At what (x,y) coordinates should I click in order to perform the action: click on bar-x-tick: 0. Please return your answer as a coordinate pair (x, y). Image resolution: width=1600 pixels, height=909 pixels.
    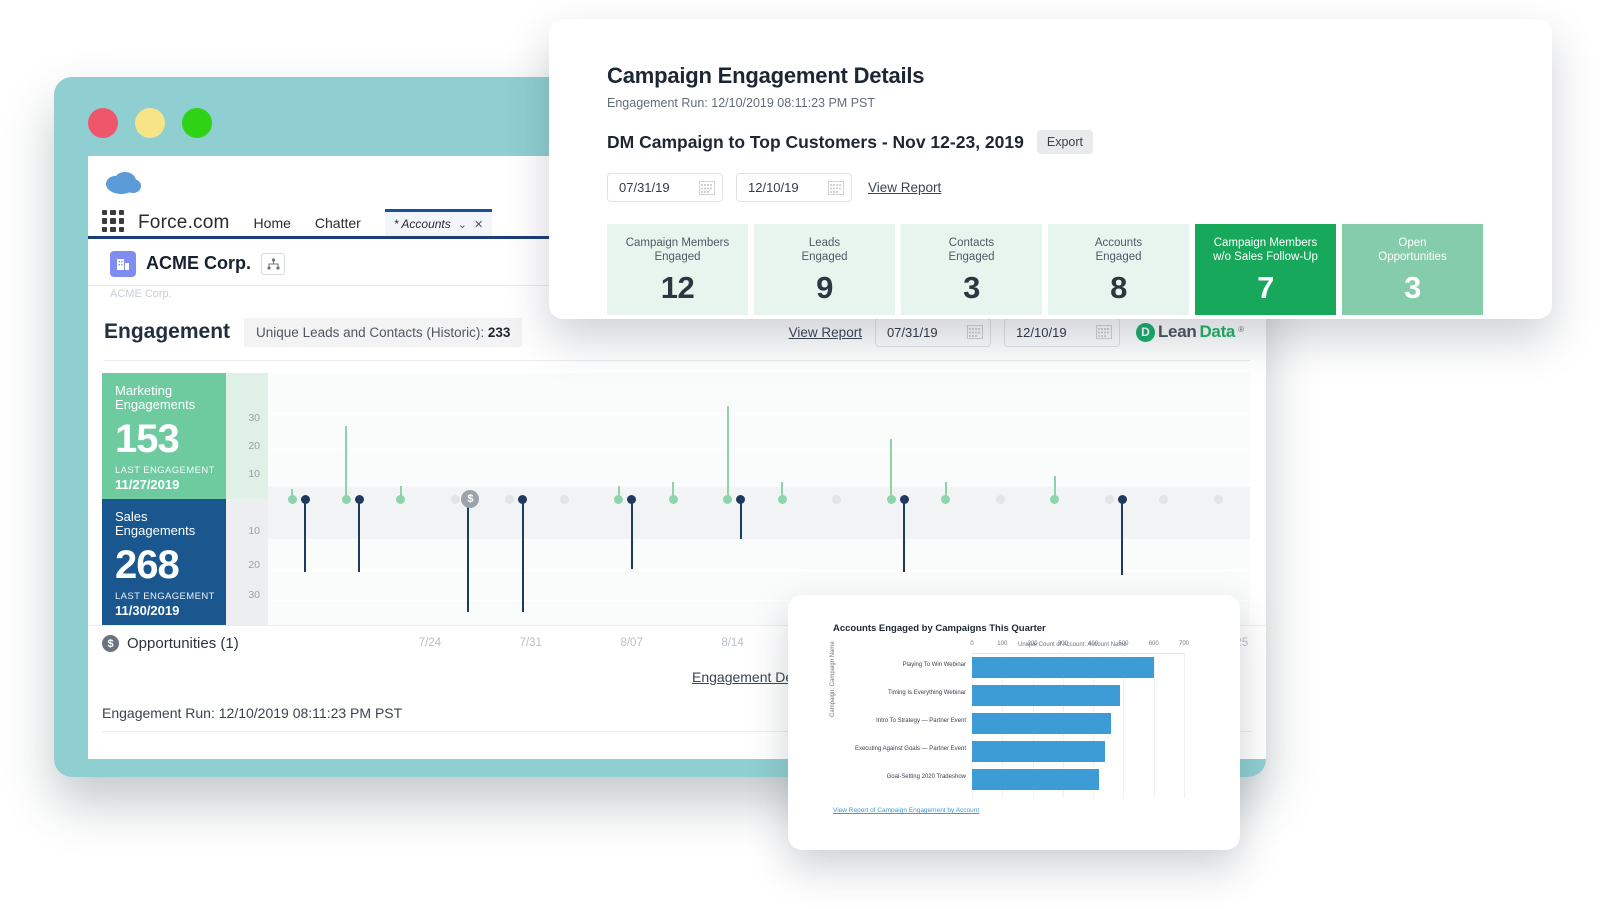
    Looking at the image, I should click on (972, 644).